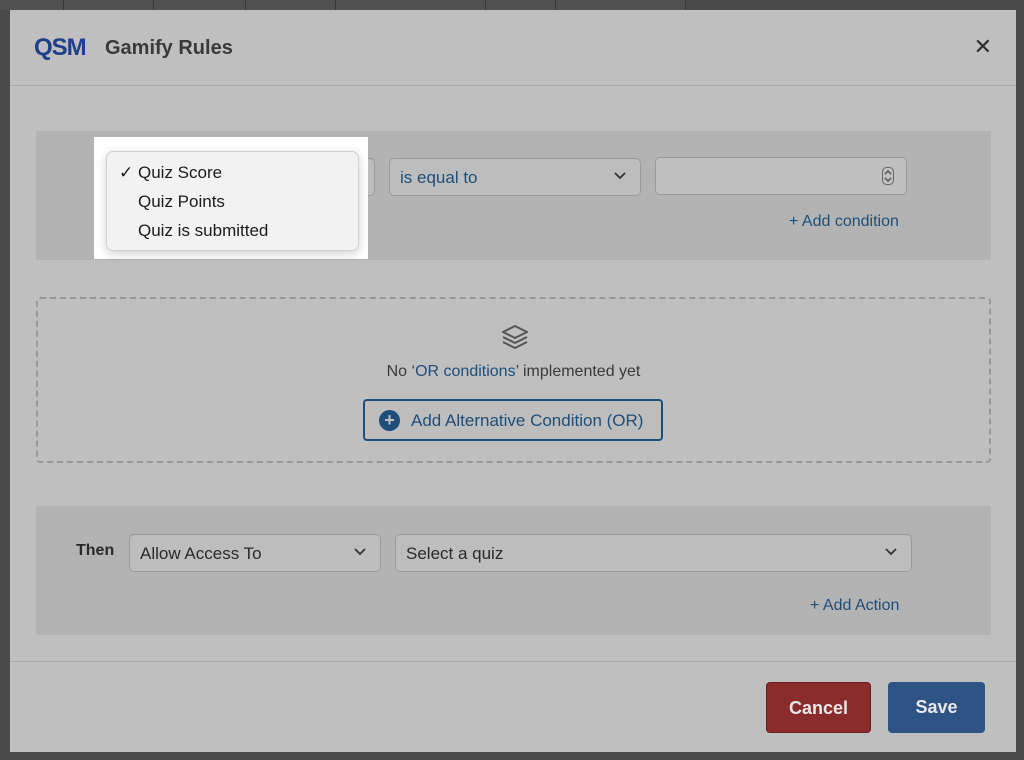 The image size is (1024, 760). I want to click on then-label: Then, so click(95, 550).